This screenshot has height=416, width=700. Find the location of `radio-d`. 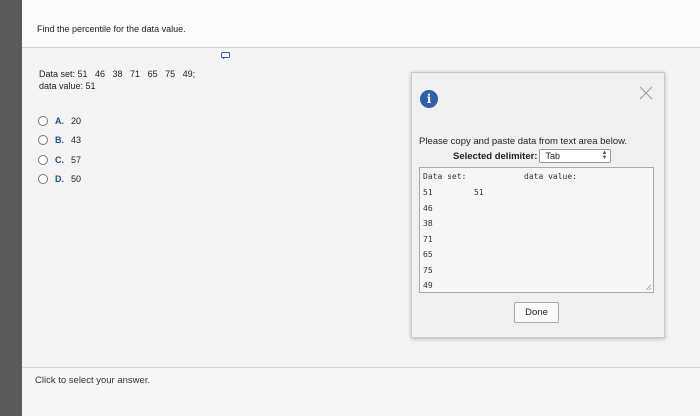

radio-d is located at coordinates (43, 179).